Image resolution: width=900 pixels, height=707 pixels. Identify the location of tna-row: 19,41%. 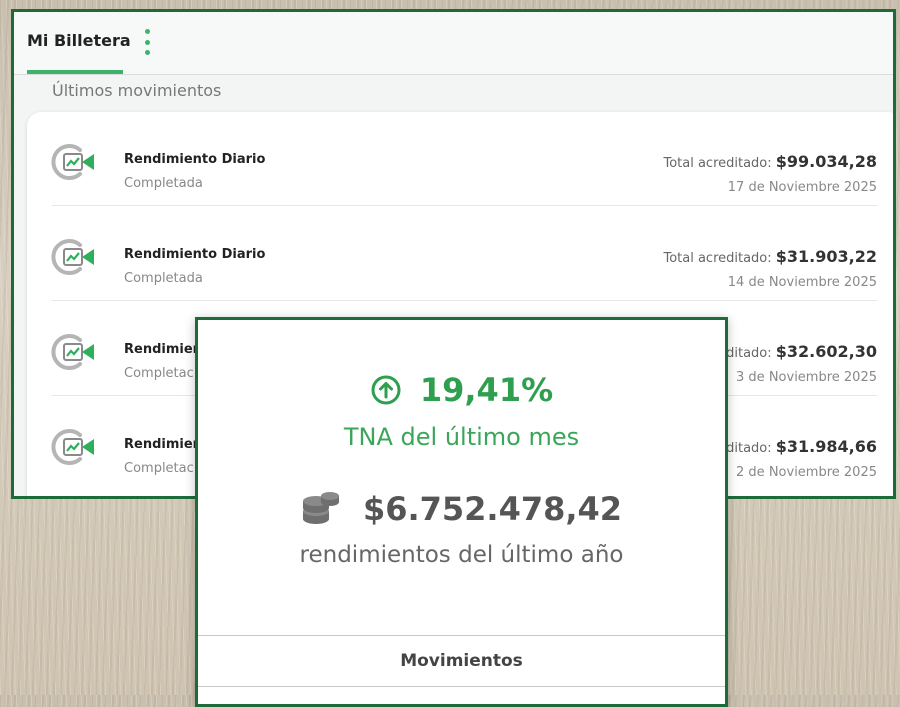
(461, 390).